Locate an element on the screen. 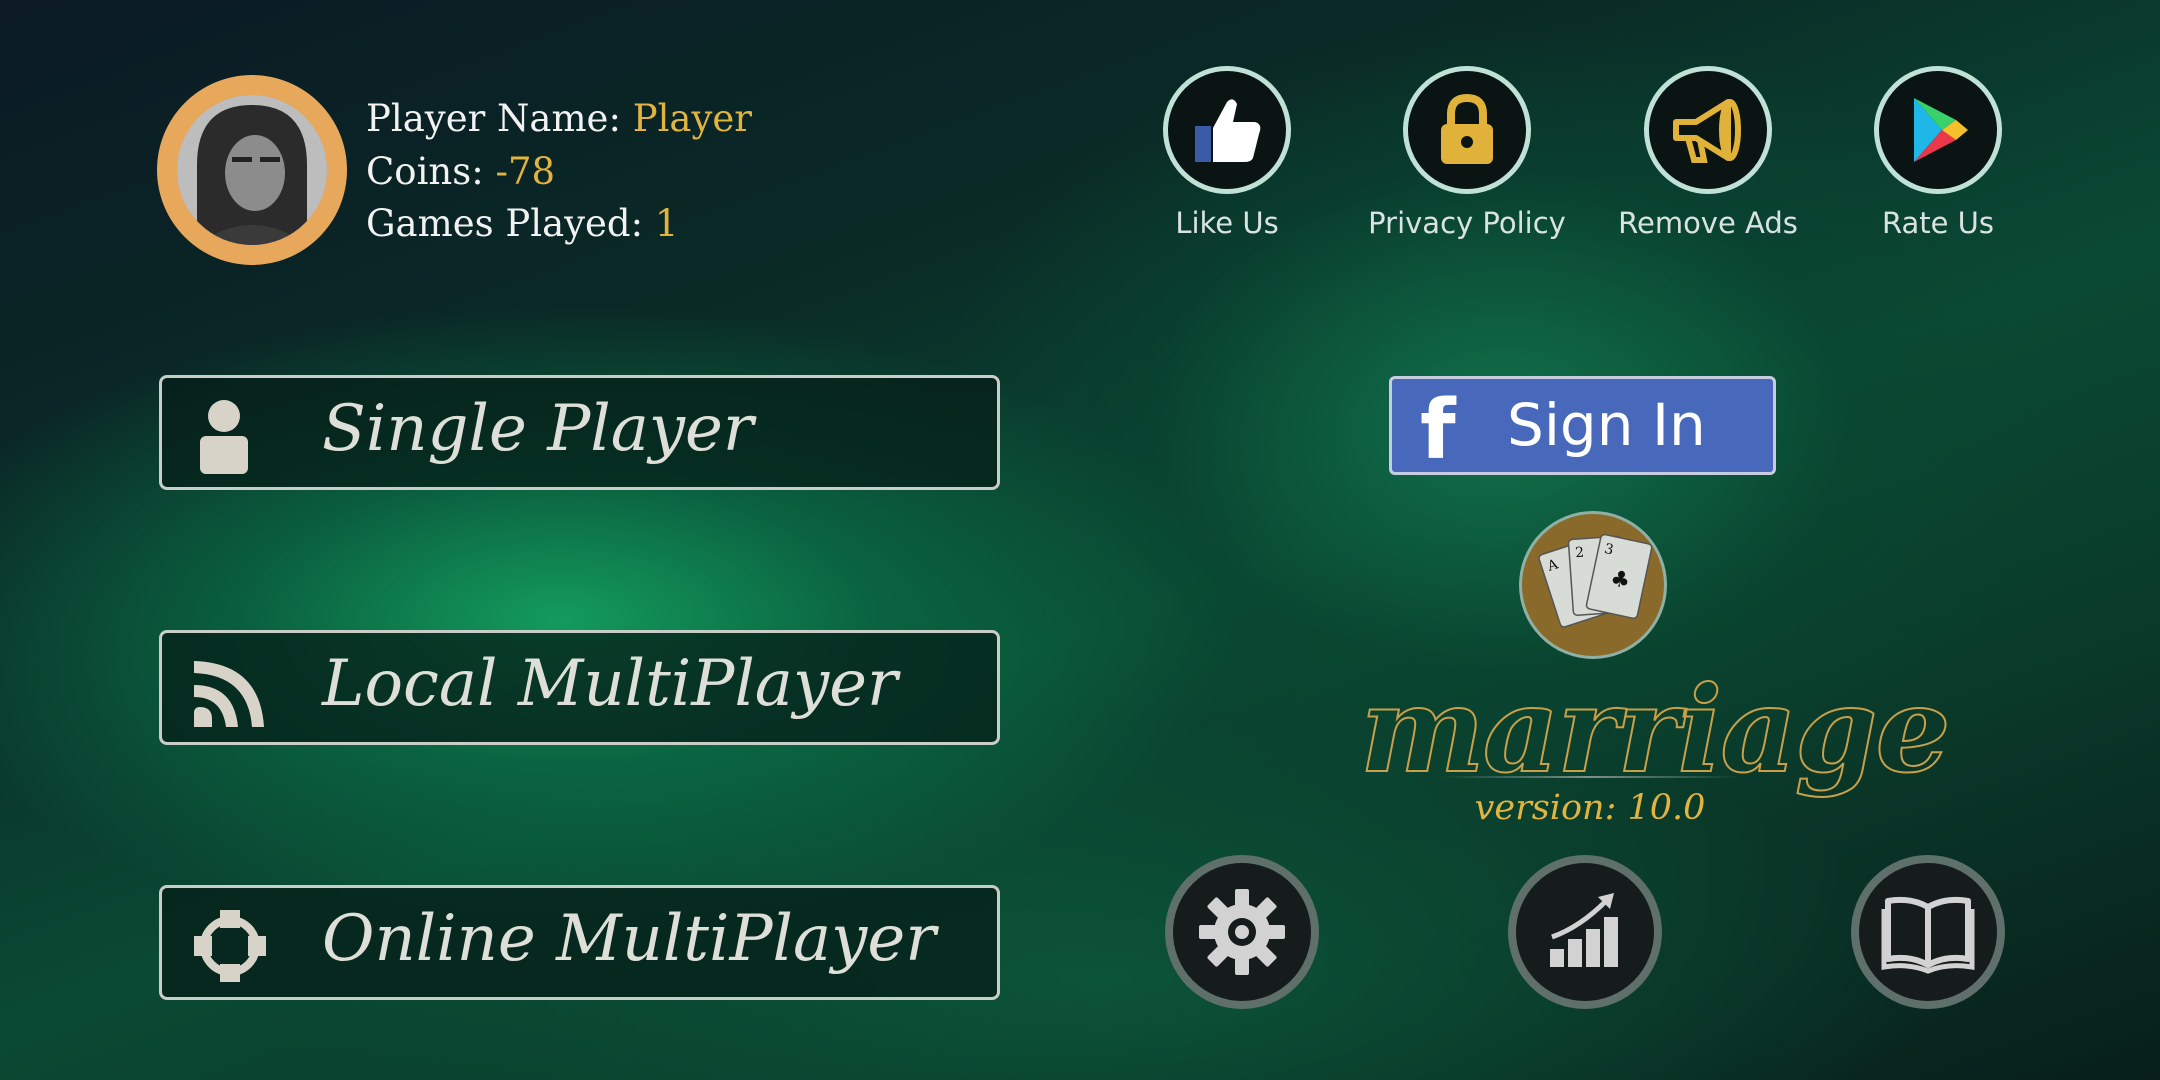 The image size is (2160, 1080). sign-in-label: Sign In is located at coordinates (1606, 425).